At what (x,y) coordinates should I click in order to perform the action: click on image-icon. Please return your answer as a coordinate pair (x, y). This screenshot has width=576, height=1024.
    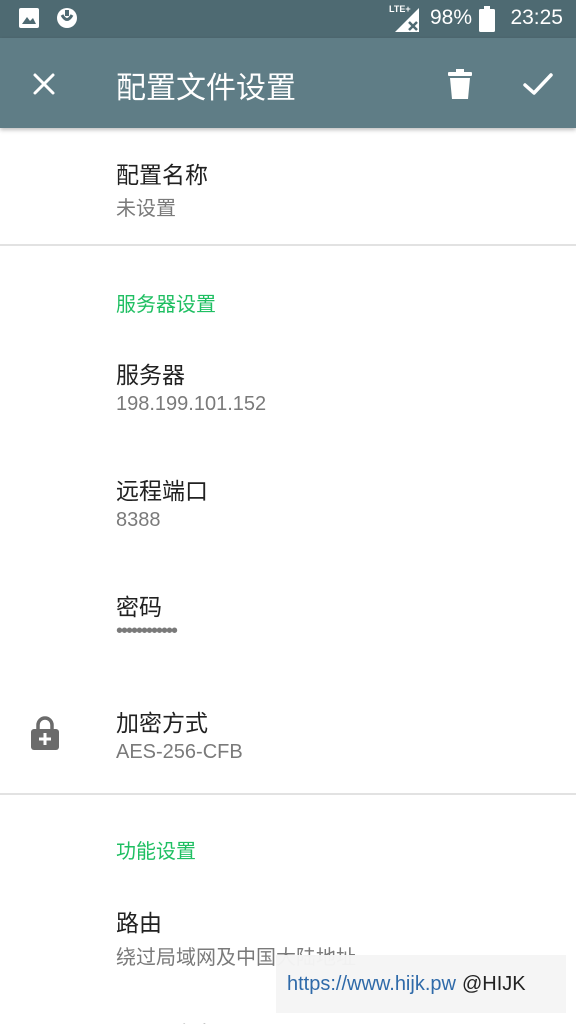
    Looking at the image, I should click on (29, 20).